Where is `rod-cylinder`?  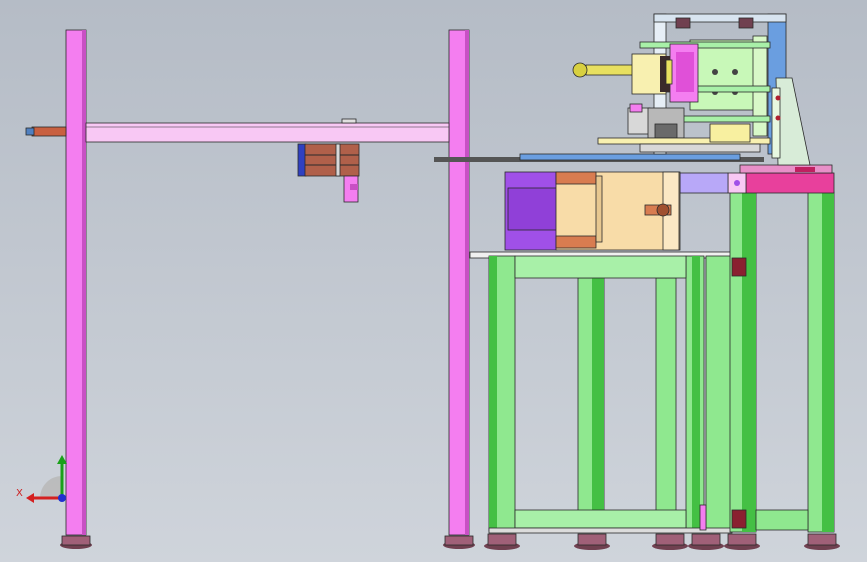 rod-cylinder is located at coordinates (49, 131).